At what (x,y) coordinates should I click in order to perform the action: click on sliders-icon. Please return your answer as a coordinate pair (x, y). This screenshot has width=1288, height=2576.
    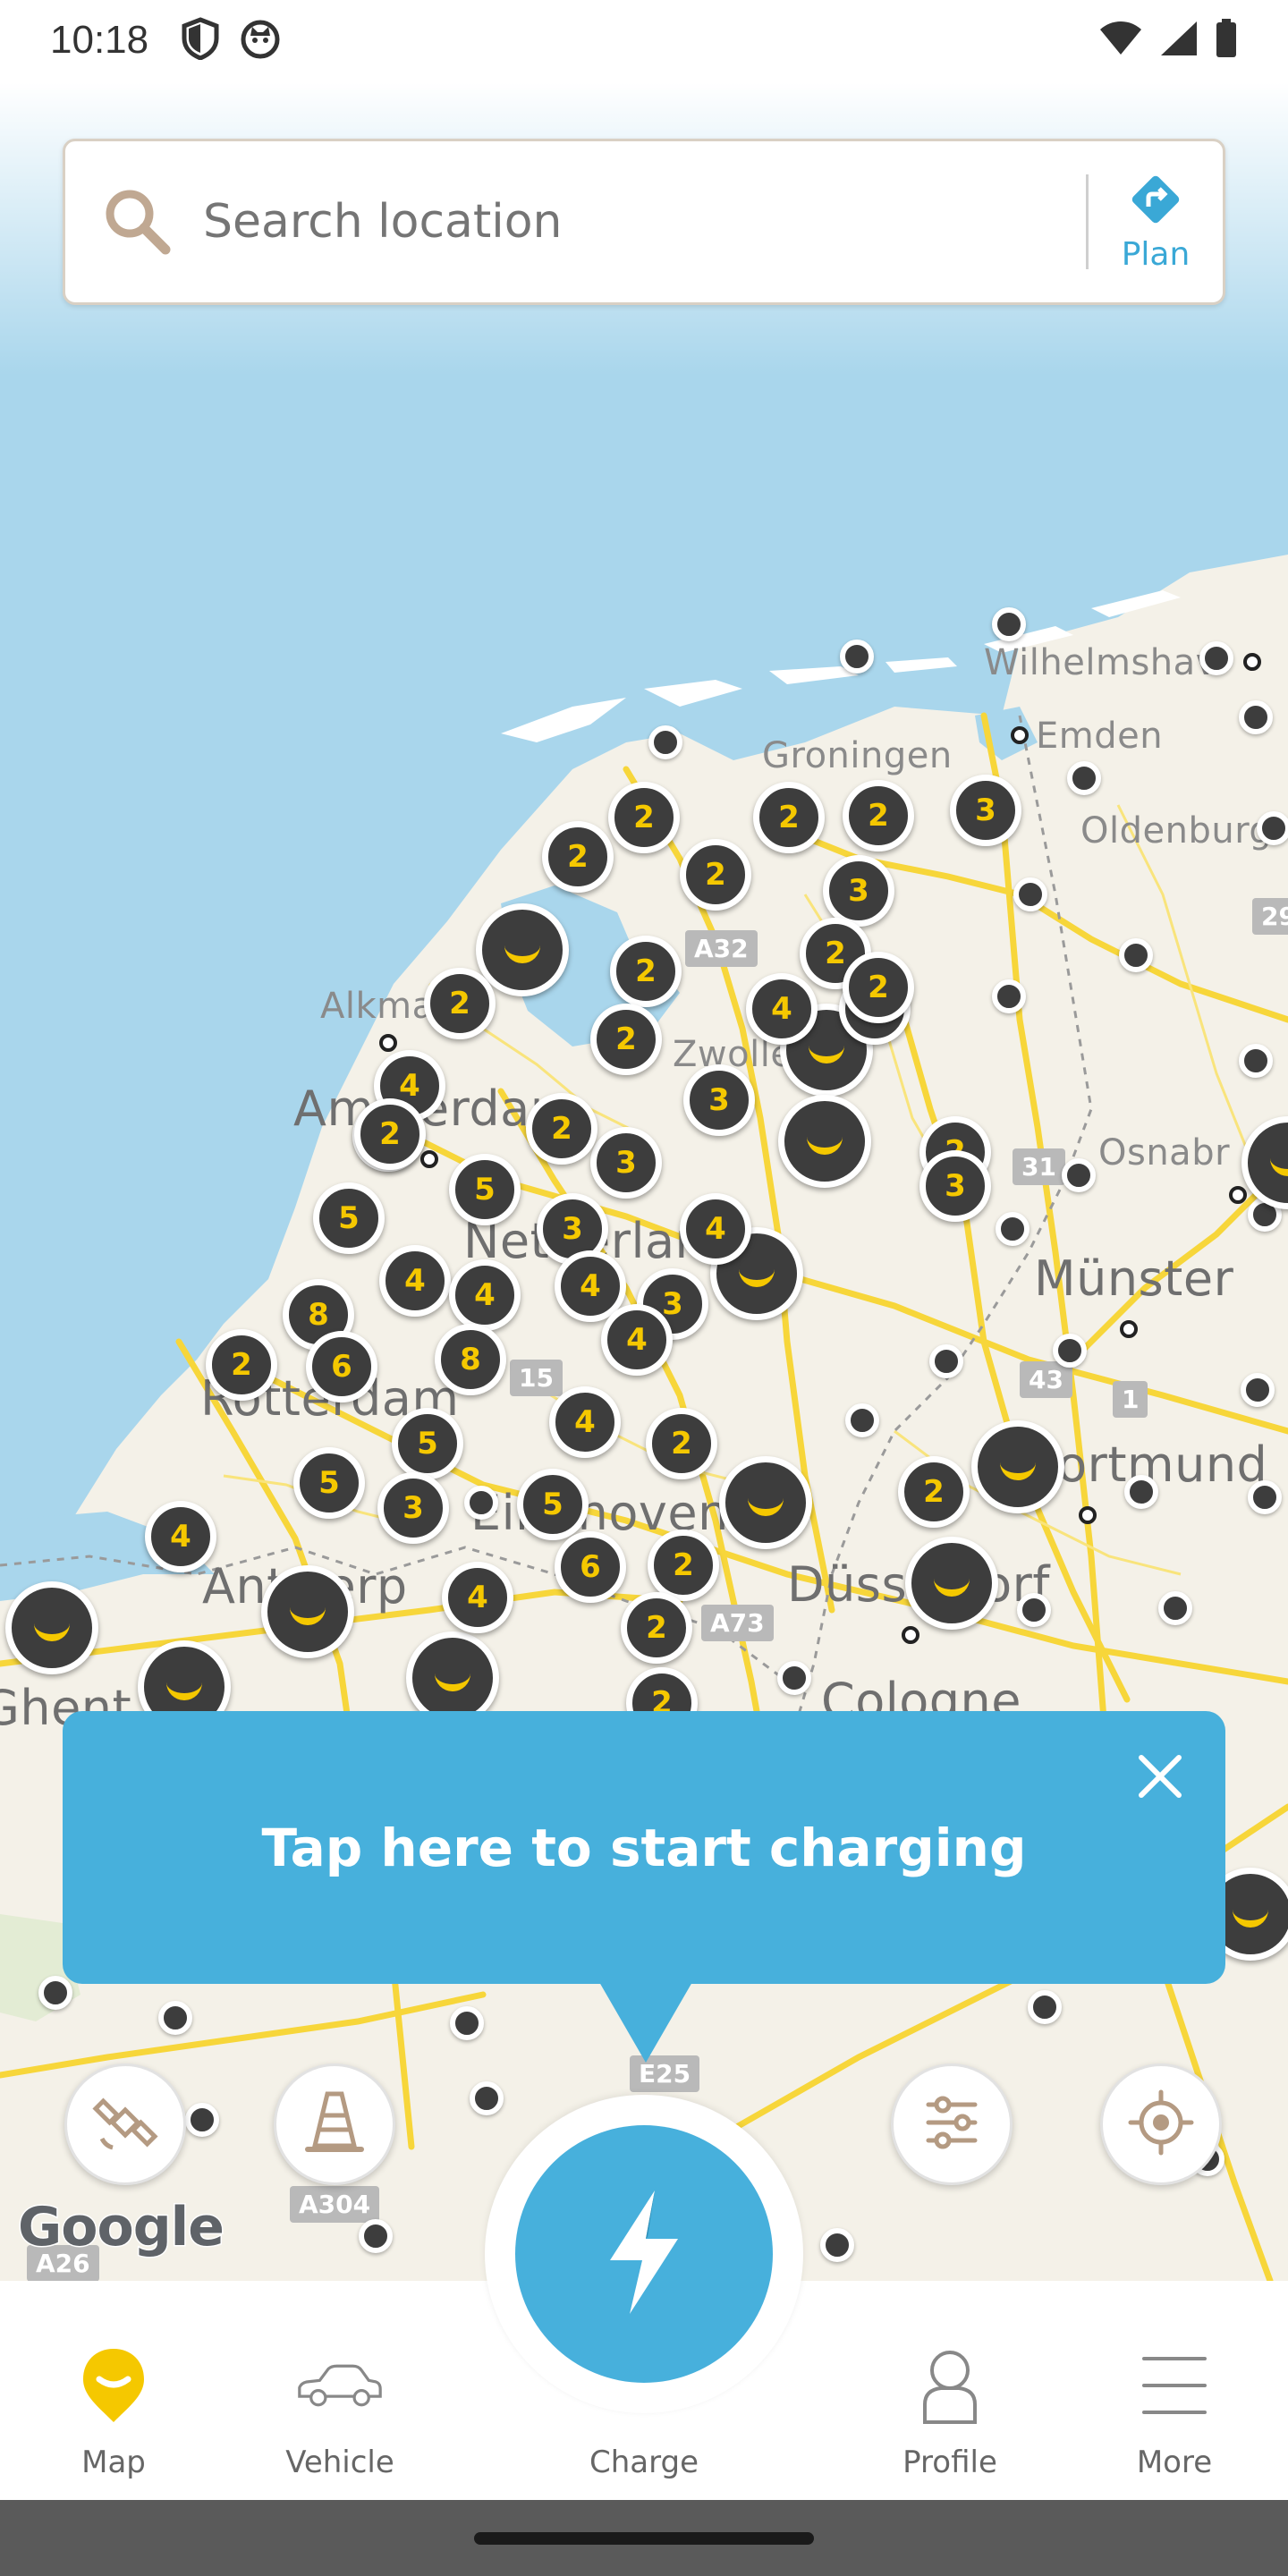
    Looking at the image, I should click on (951, 2125).